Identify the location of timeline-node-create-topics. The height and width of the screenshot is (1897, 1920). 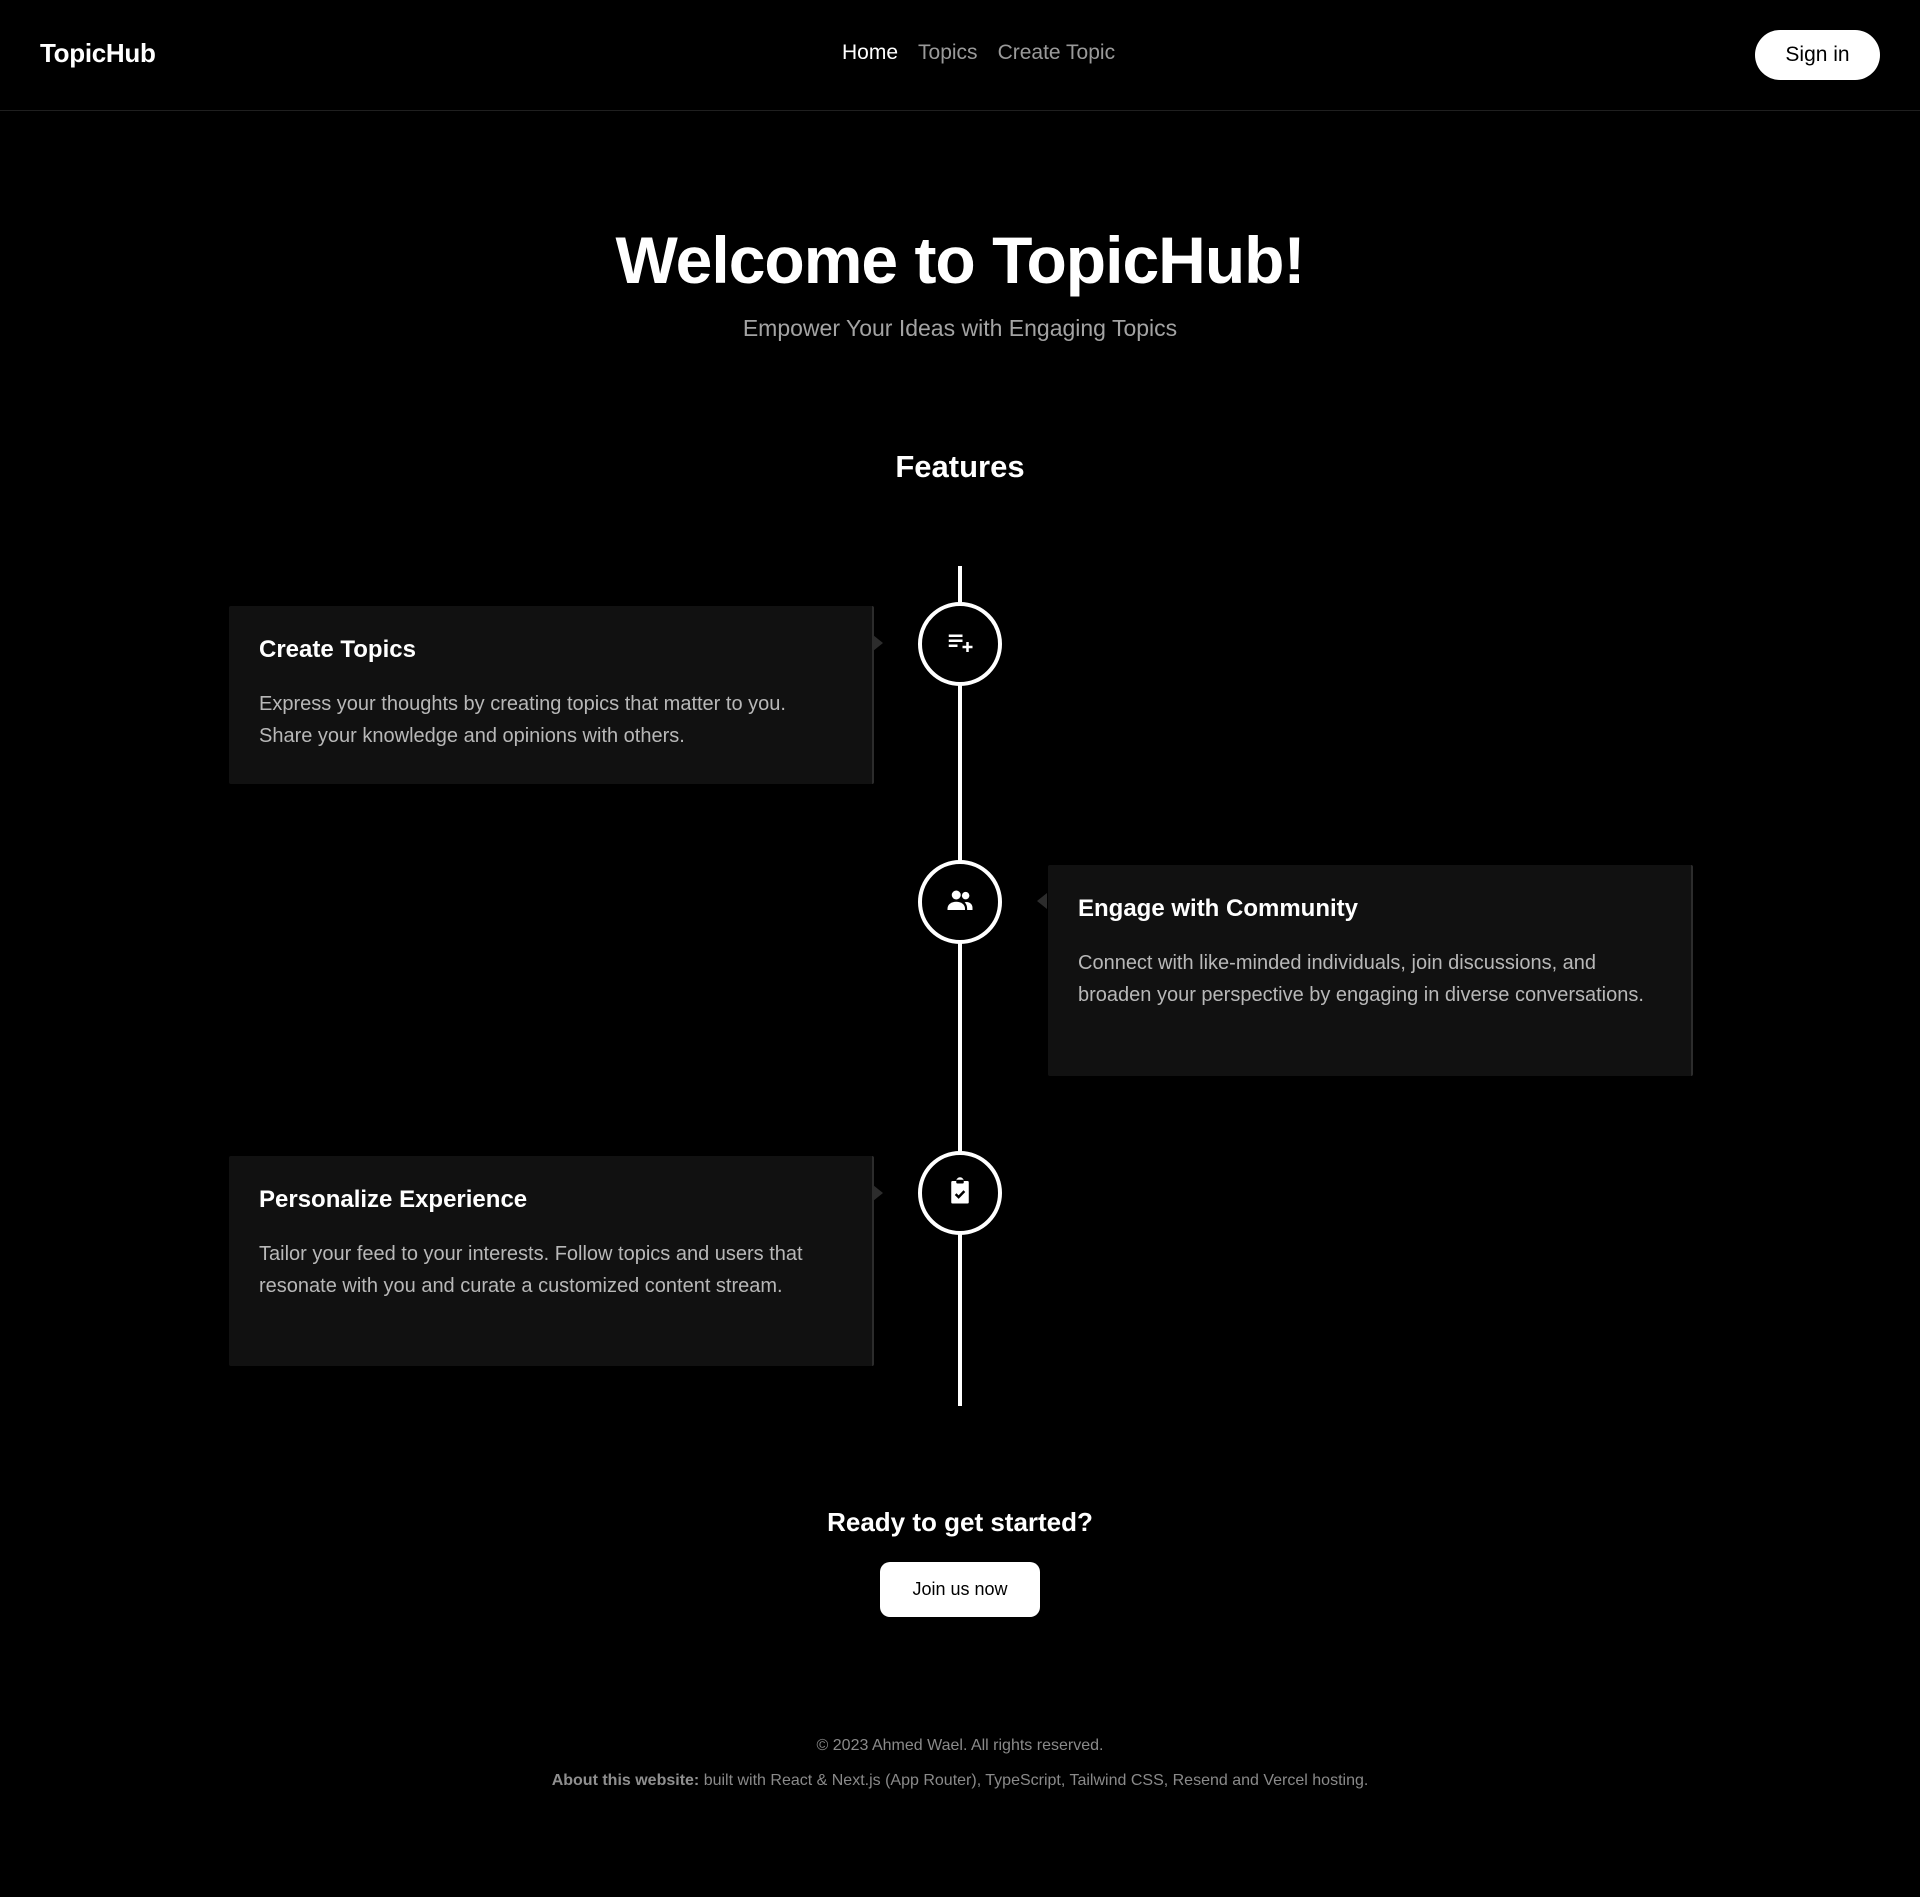
(960, 644).